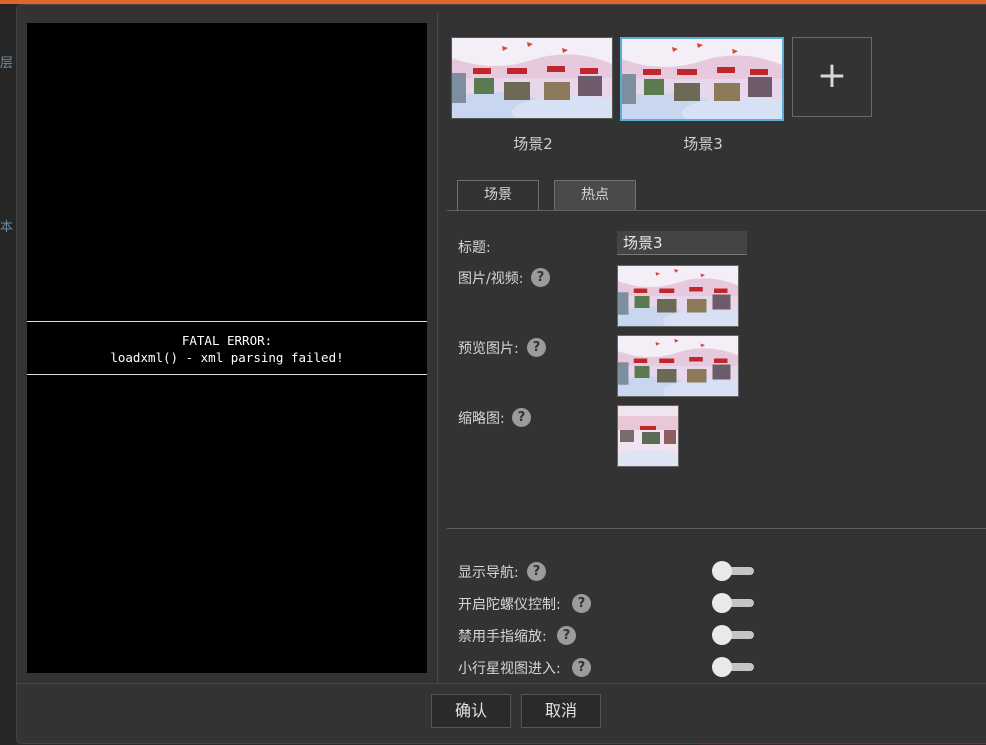  I want to click on panel-divider, so click(437, 348).